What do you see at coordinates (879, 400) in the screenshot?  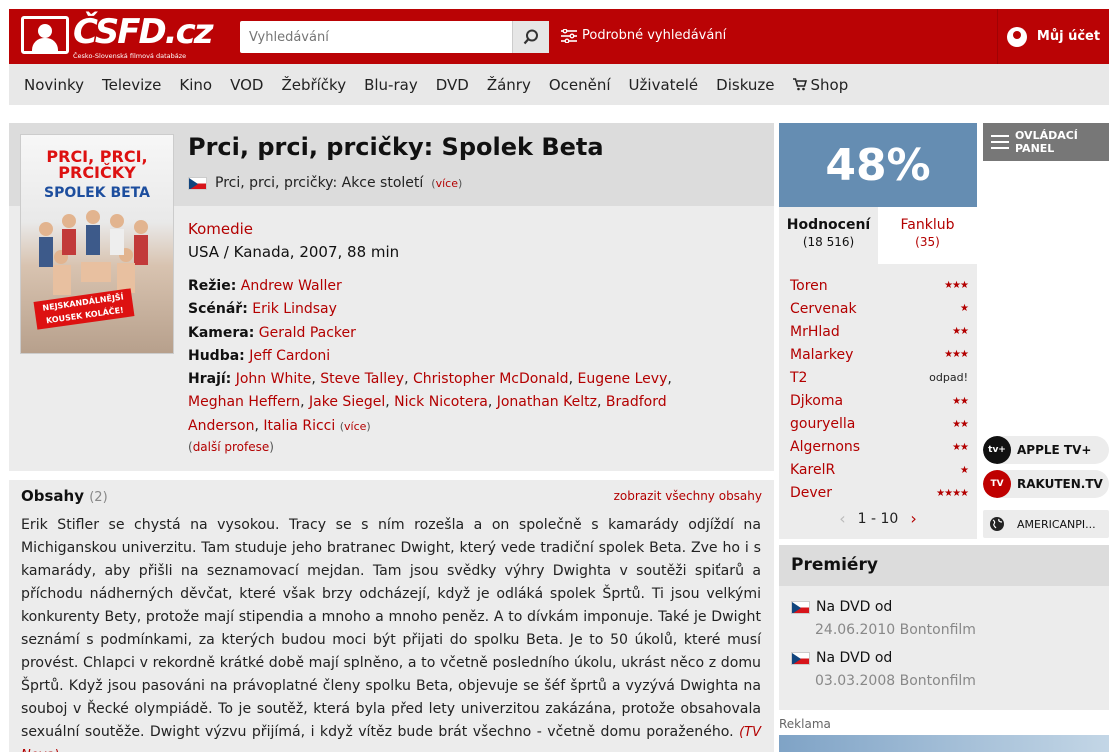 I see `rater-row: Djkoma ★★` at bounding box center [879, 400].